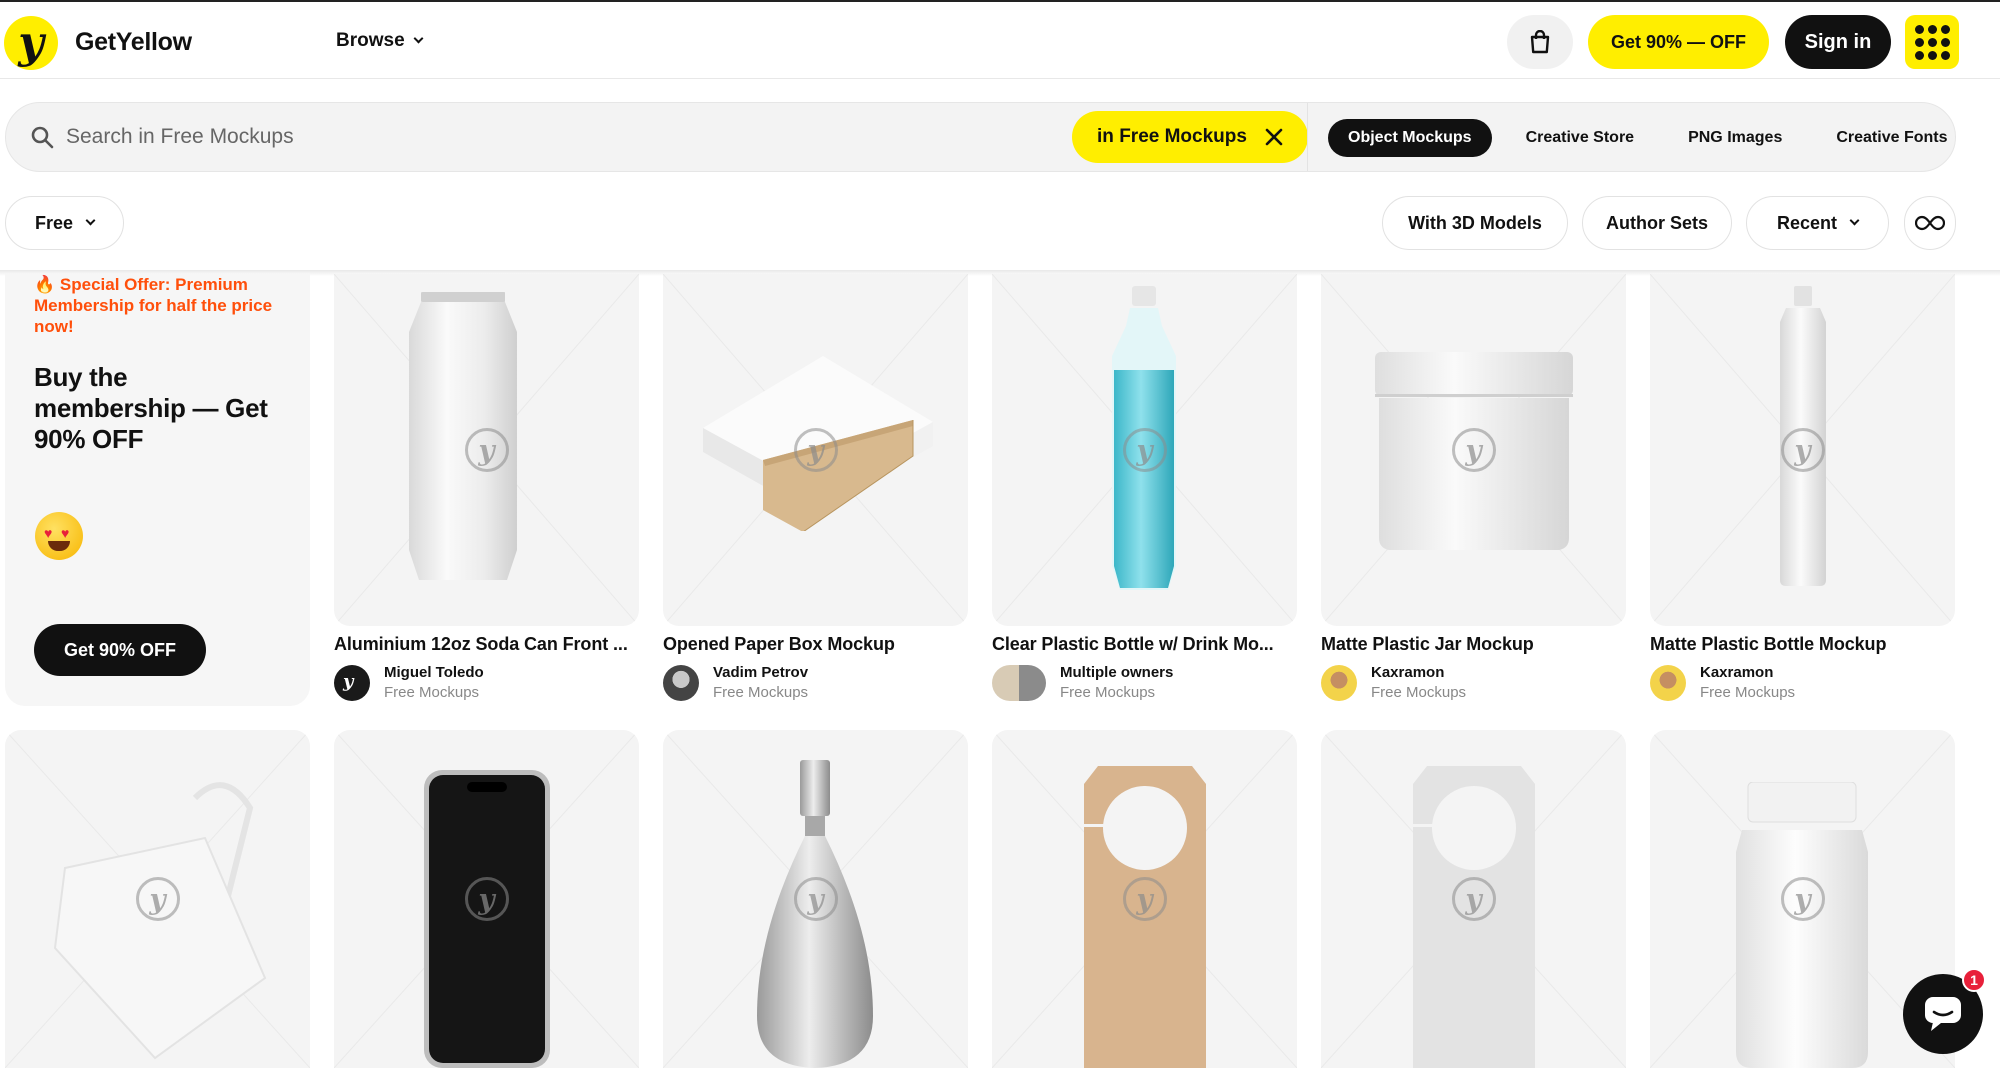  Describe the element at coordinates (1678, 42) in the screenshot. I see `get-discount-button: Get 90% — OFF` at that location.